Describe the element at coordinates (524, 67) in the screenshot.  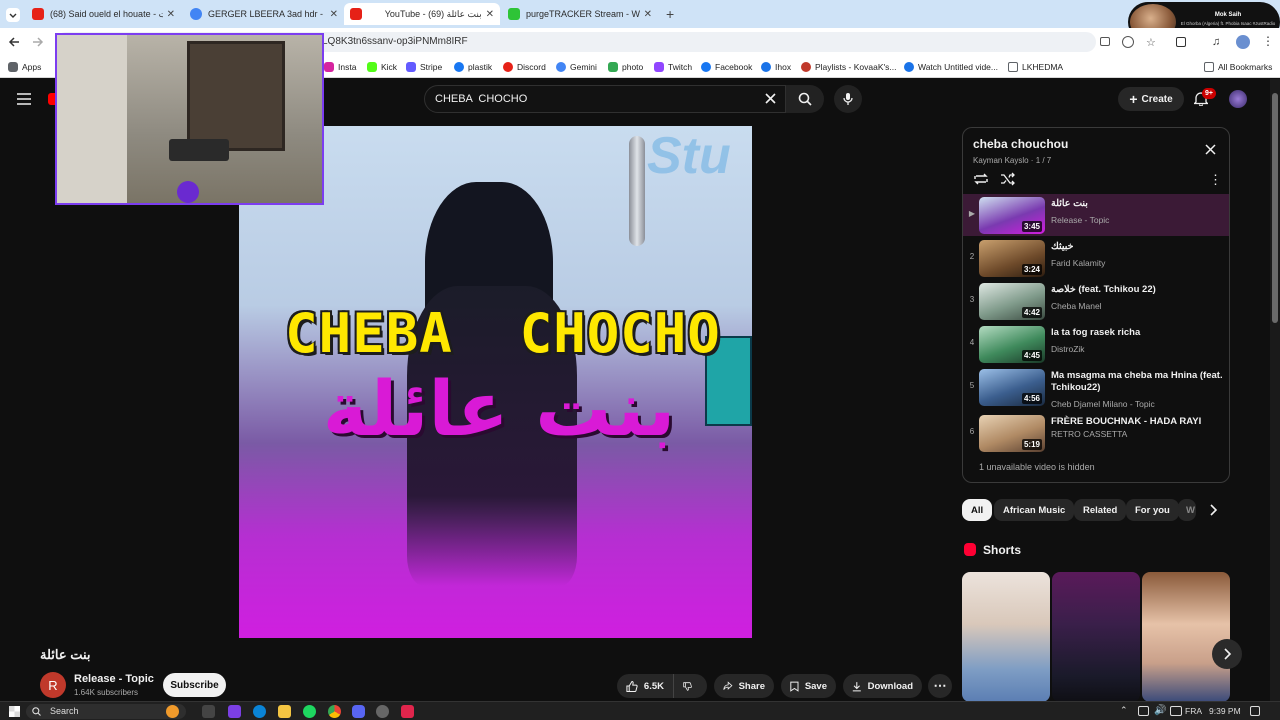
I see `bookmark-discord: Discord` at that location.